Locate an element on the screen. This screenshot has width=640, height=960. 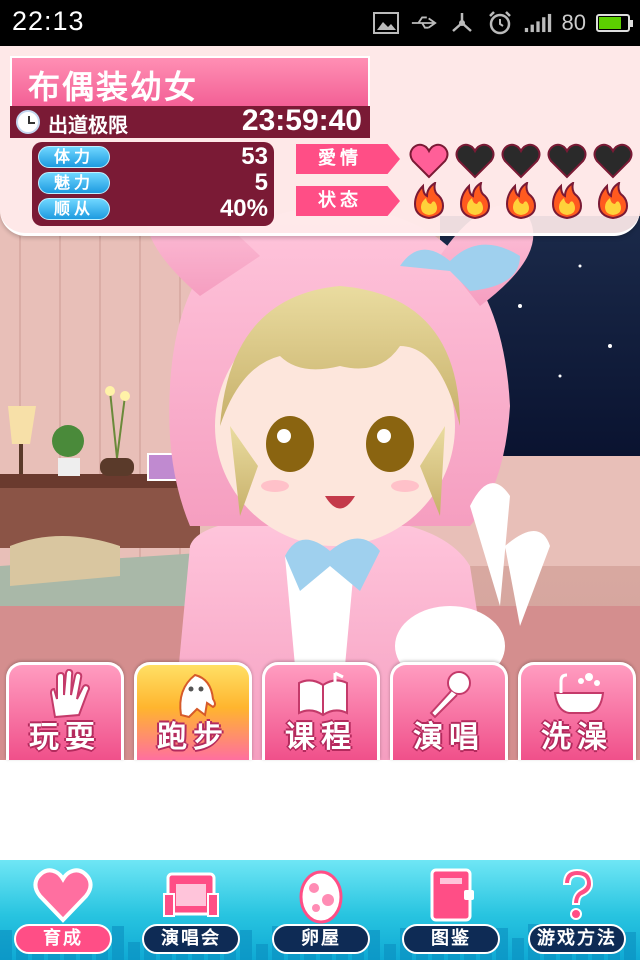
battery-icon is located at coordinates (614, 23).